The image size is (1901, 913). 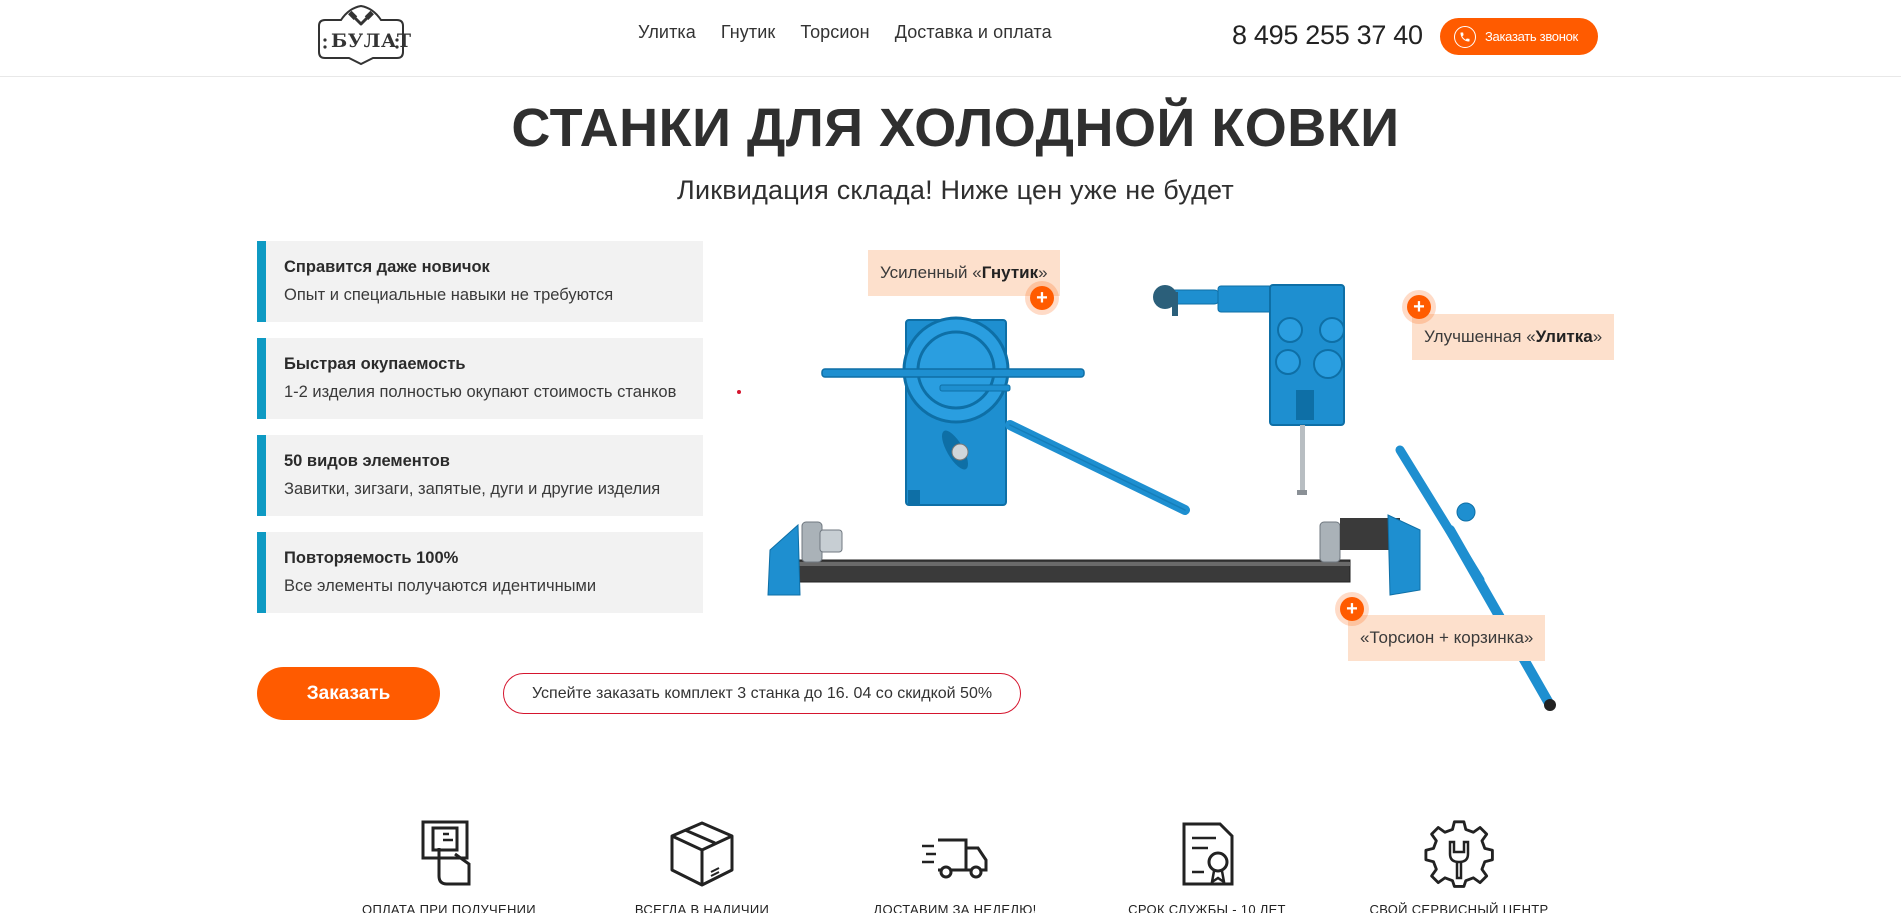 I want to click on feature-title: 50 видов элементов, so click(x=367, y=461).